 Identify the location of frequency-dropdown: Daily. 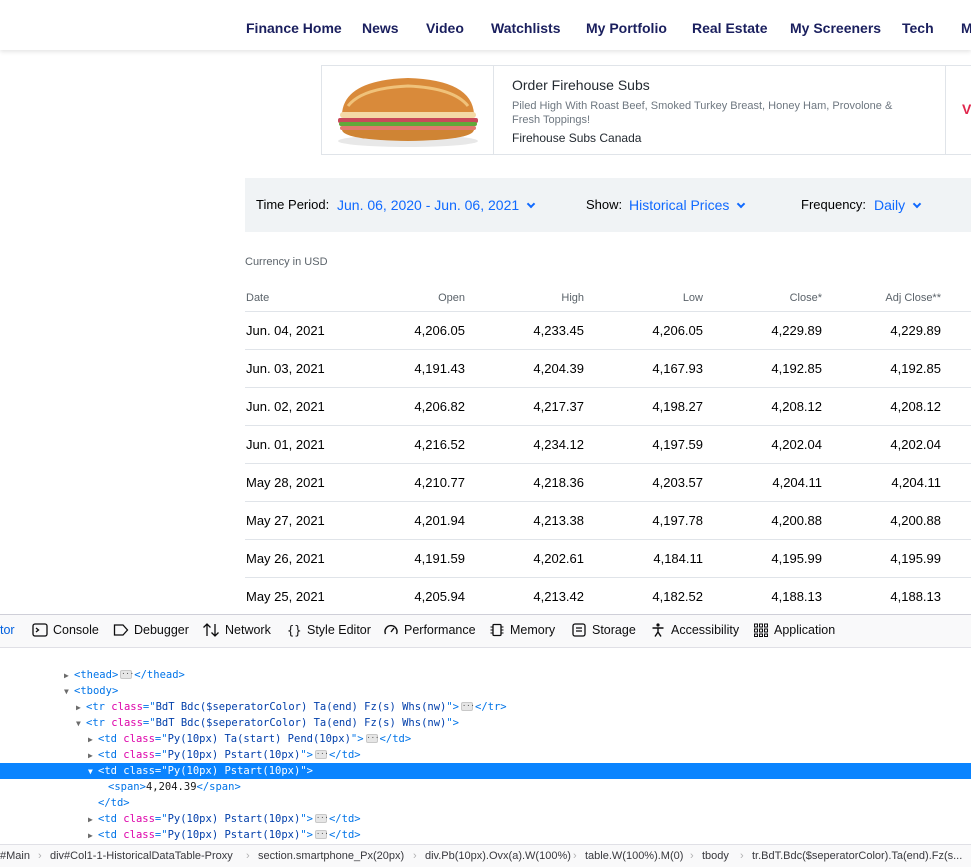
(898, 205).